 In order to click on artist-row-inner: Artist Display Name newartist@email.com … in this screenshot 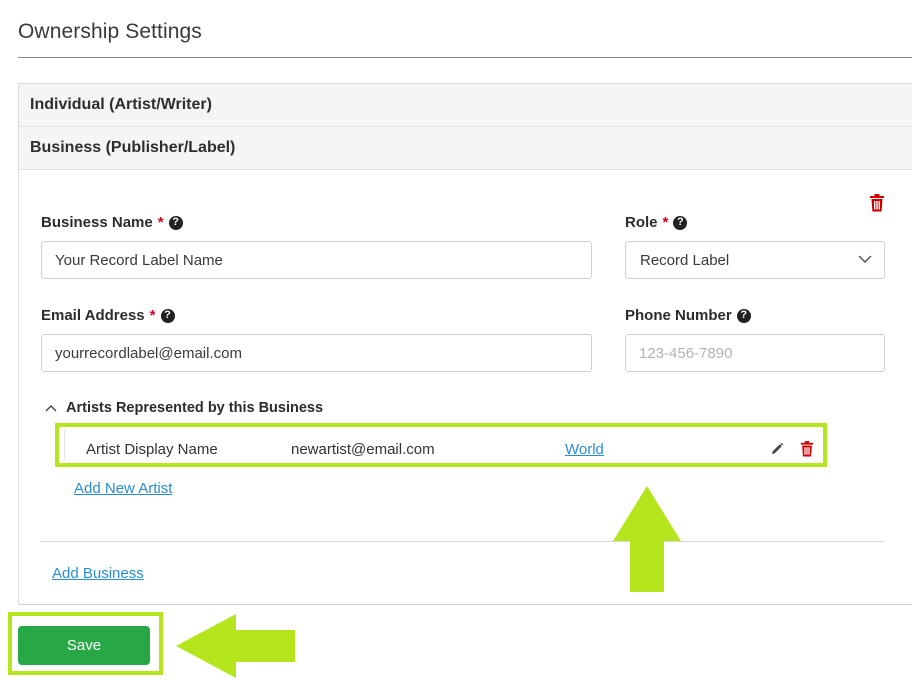, I will do `click(441, 445)`.